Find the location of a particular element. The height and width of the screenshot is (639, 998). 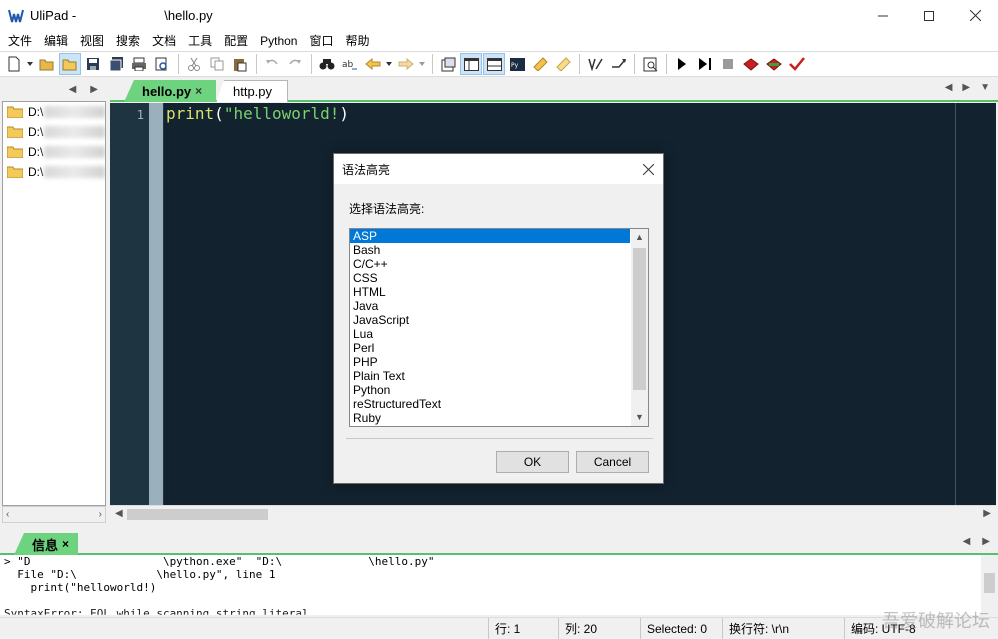

menu-view: 视图 is located at coordinates (92, 41).